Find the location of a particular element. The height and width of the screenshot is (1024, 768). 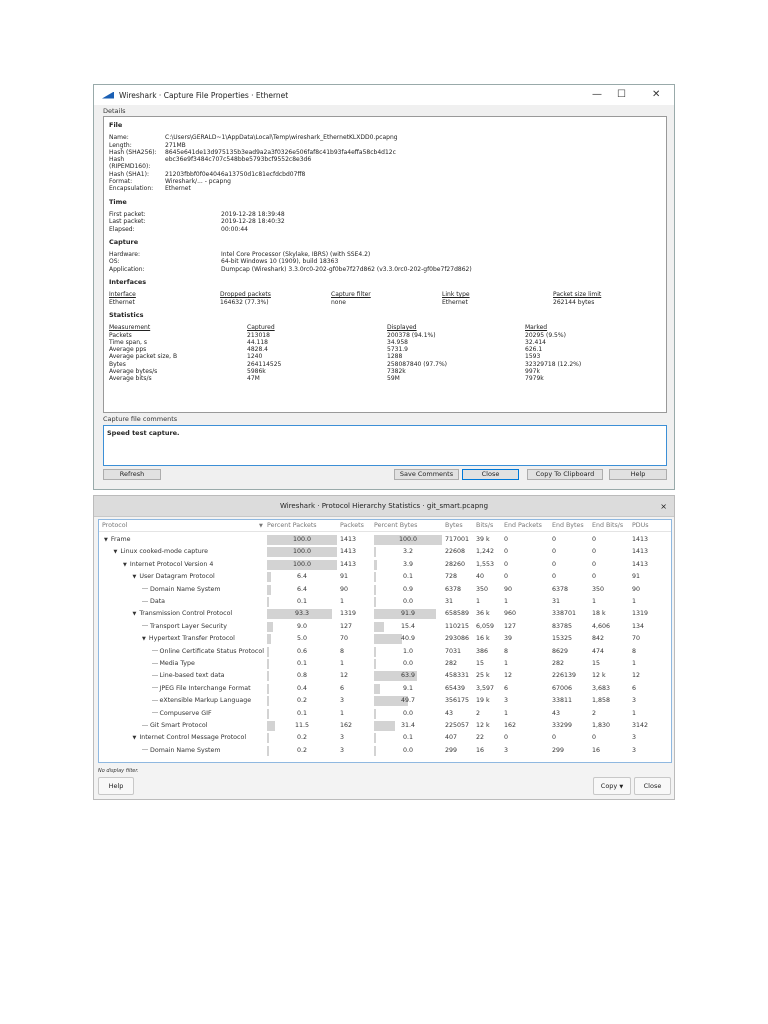

protocol-cell: Compuserve GIF is located at coordinates (181, 714).